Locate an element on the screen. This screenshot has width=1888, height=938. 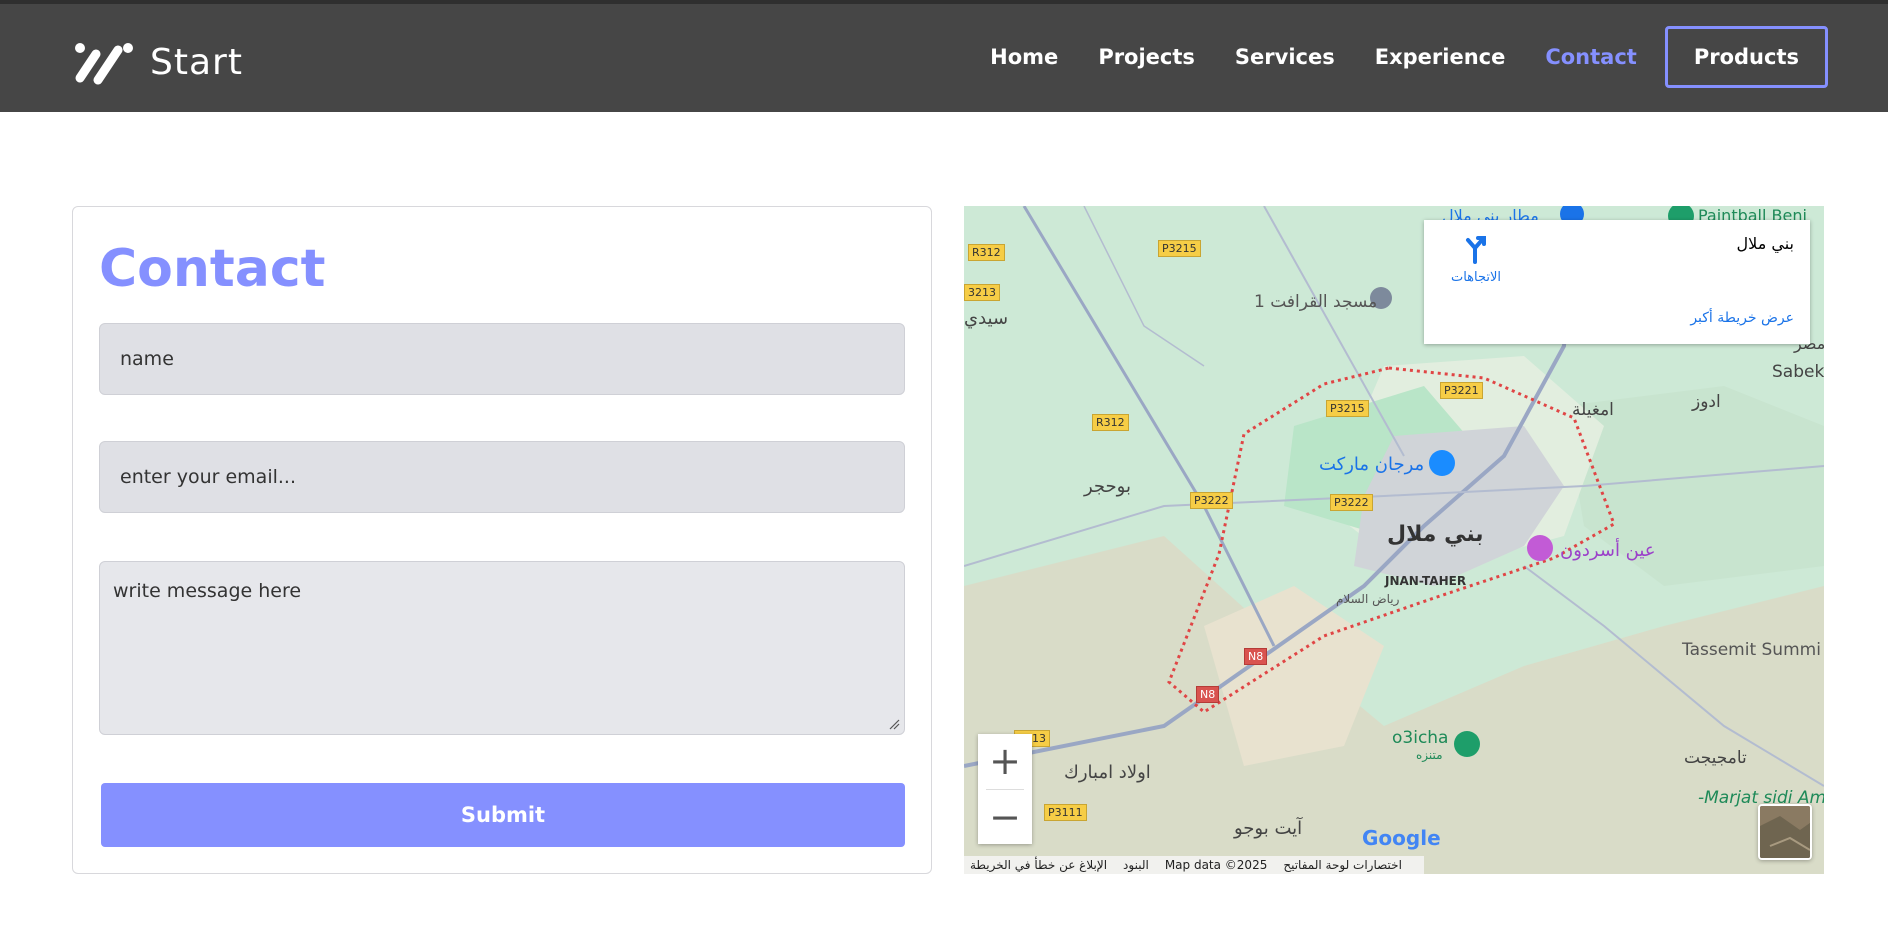
google-logo: Google is located at coordinates (1401, 838).